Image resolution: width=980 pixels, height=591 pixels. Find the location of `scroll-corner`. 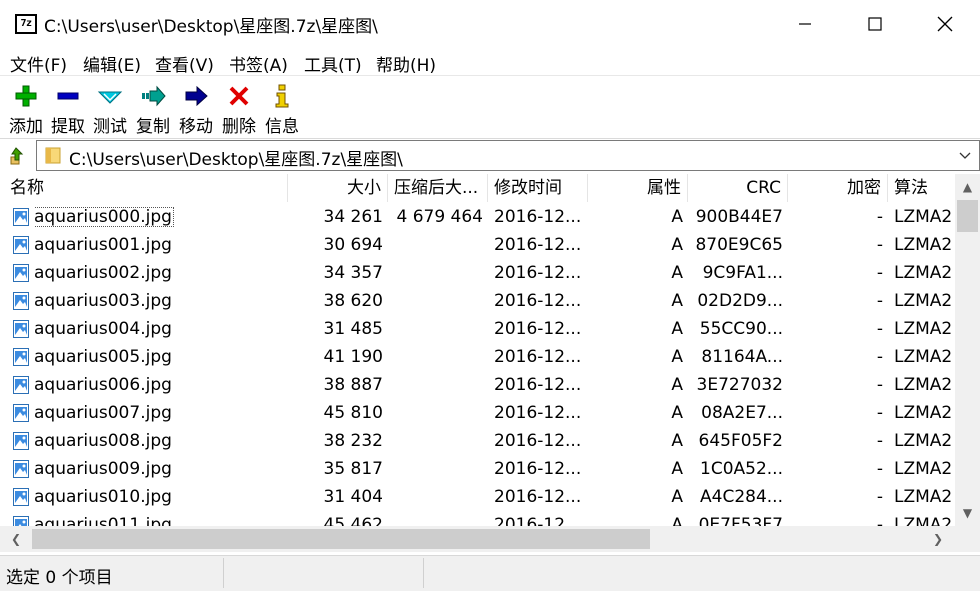

scroll-corner is located at coordinates (967, 539).